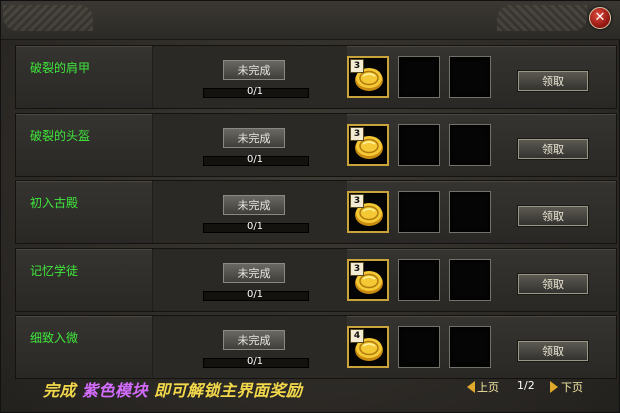 Image resolution: width=620 pixels, height=413 pixels. What do you see at coordinates (471, 387) in the screenshot?
I see `prev-arrow-icon` at bounding box center [471, 387].